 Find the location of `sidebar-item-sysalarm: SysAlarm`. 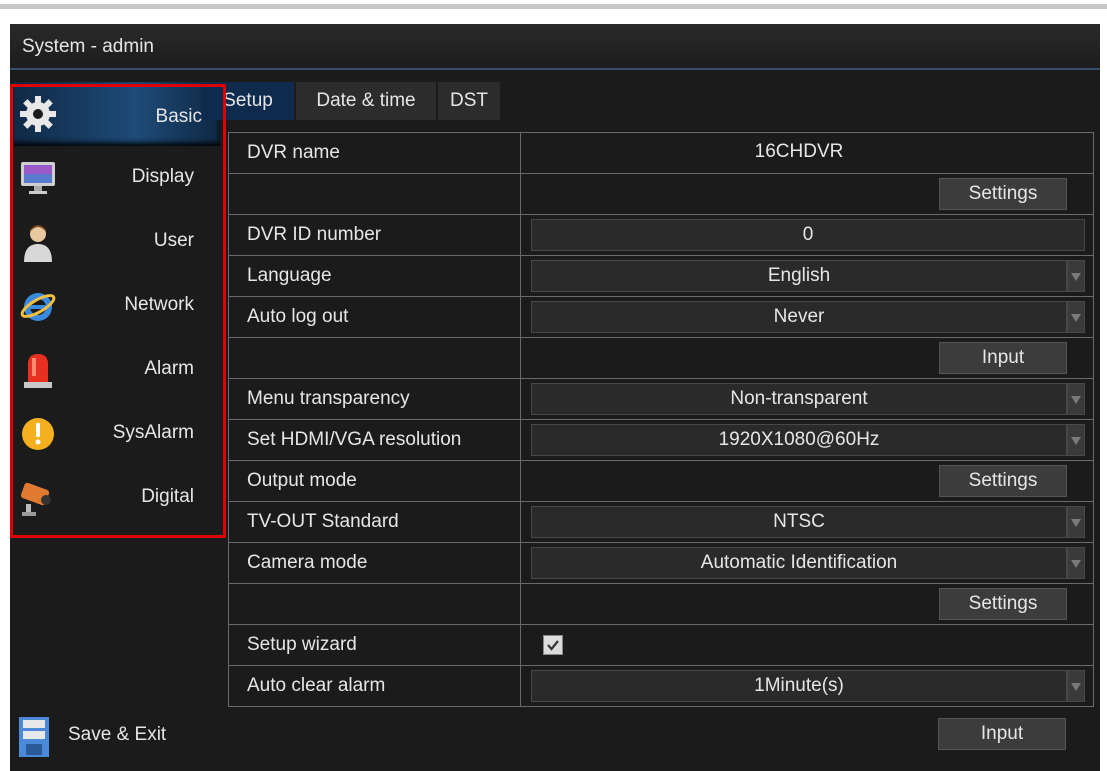

sidebar-item-sysalarm: SysAlarm is located at coordinates (115, 434).